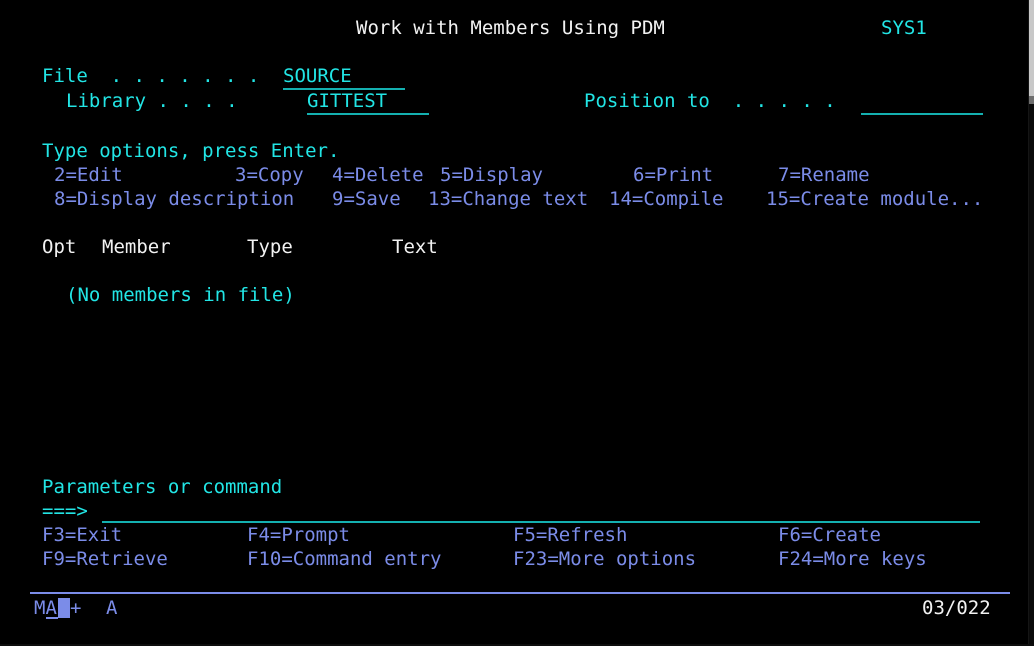 The image size is (1034, 646). What do you see at coordinates (269, 175) in the screenshot?
I see `option-3-copy: 3=Copy` at bounding box center [269, 175].